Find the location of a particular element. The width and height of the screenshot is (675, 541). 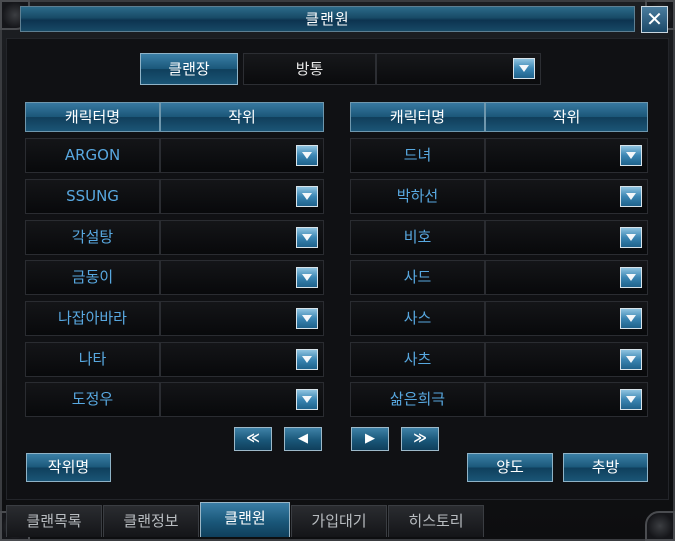

member-name: 사스 is located at coordinates (417, 318).